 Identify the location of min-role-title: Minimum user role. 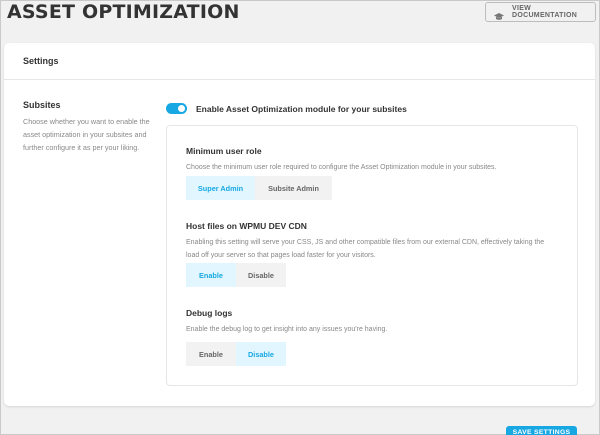
(224, 151).